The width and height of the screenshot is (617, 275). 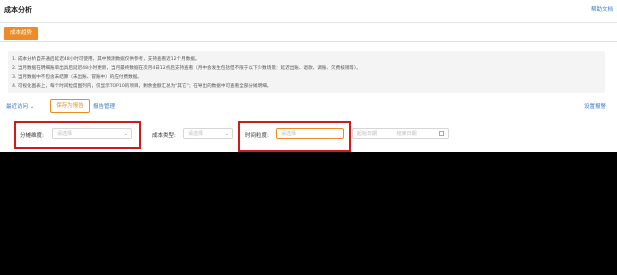 What do you see at coordinates (406, 134) in the screenshot?
I see `date-end-placeholder: 结束日期` at bounding box center [406, 134].